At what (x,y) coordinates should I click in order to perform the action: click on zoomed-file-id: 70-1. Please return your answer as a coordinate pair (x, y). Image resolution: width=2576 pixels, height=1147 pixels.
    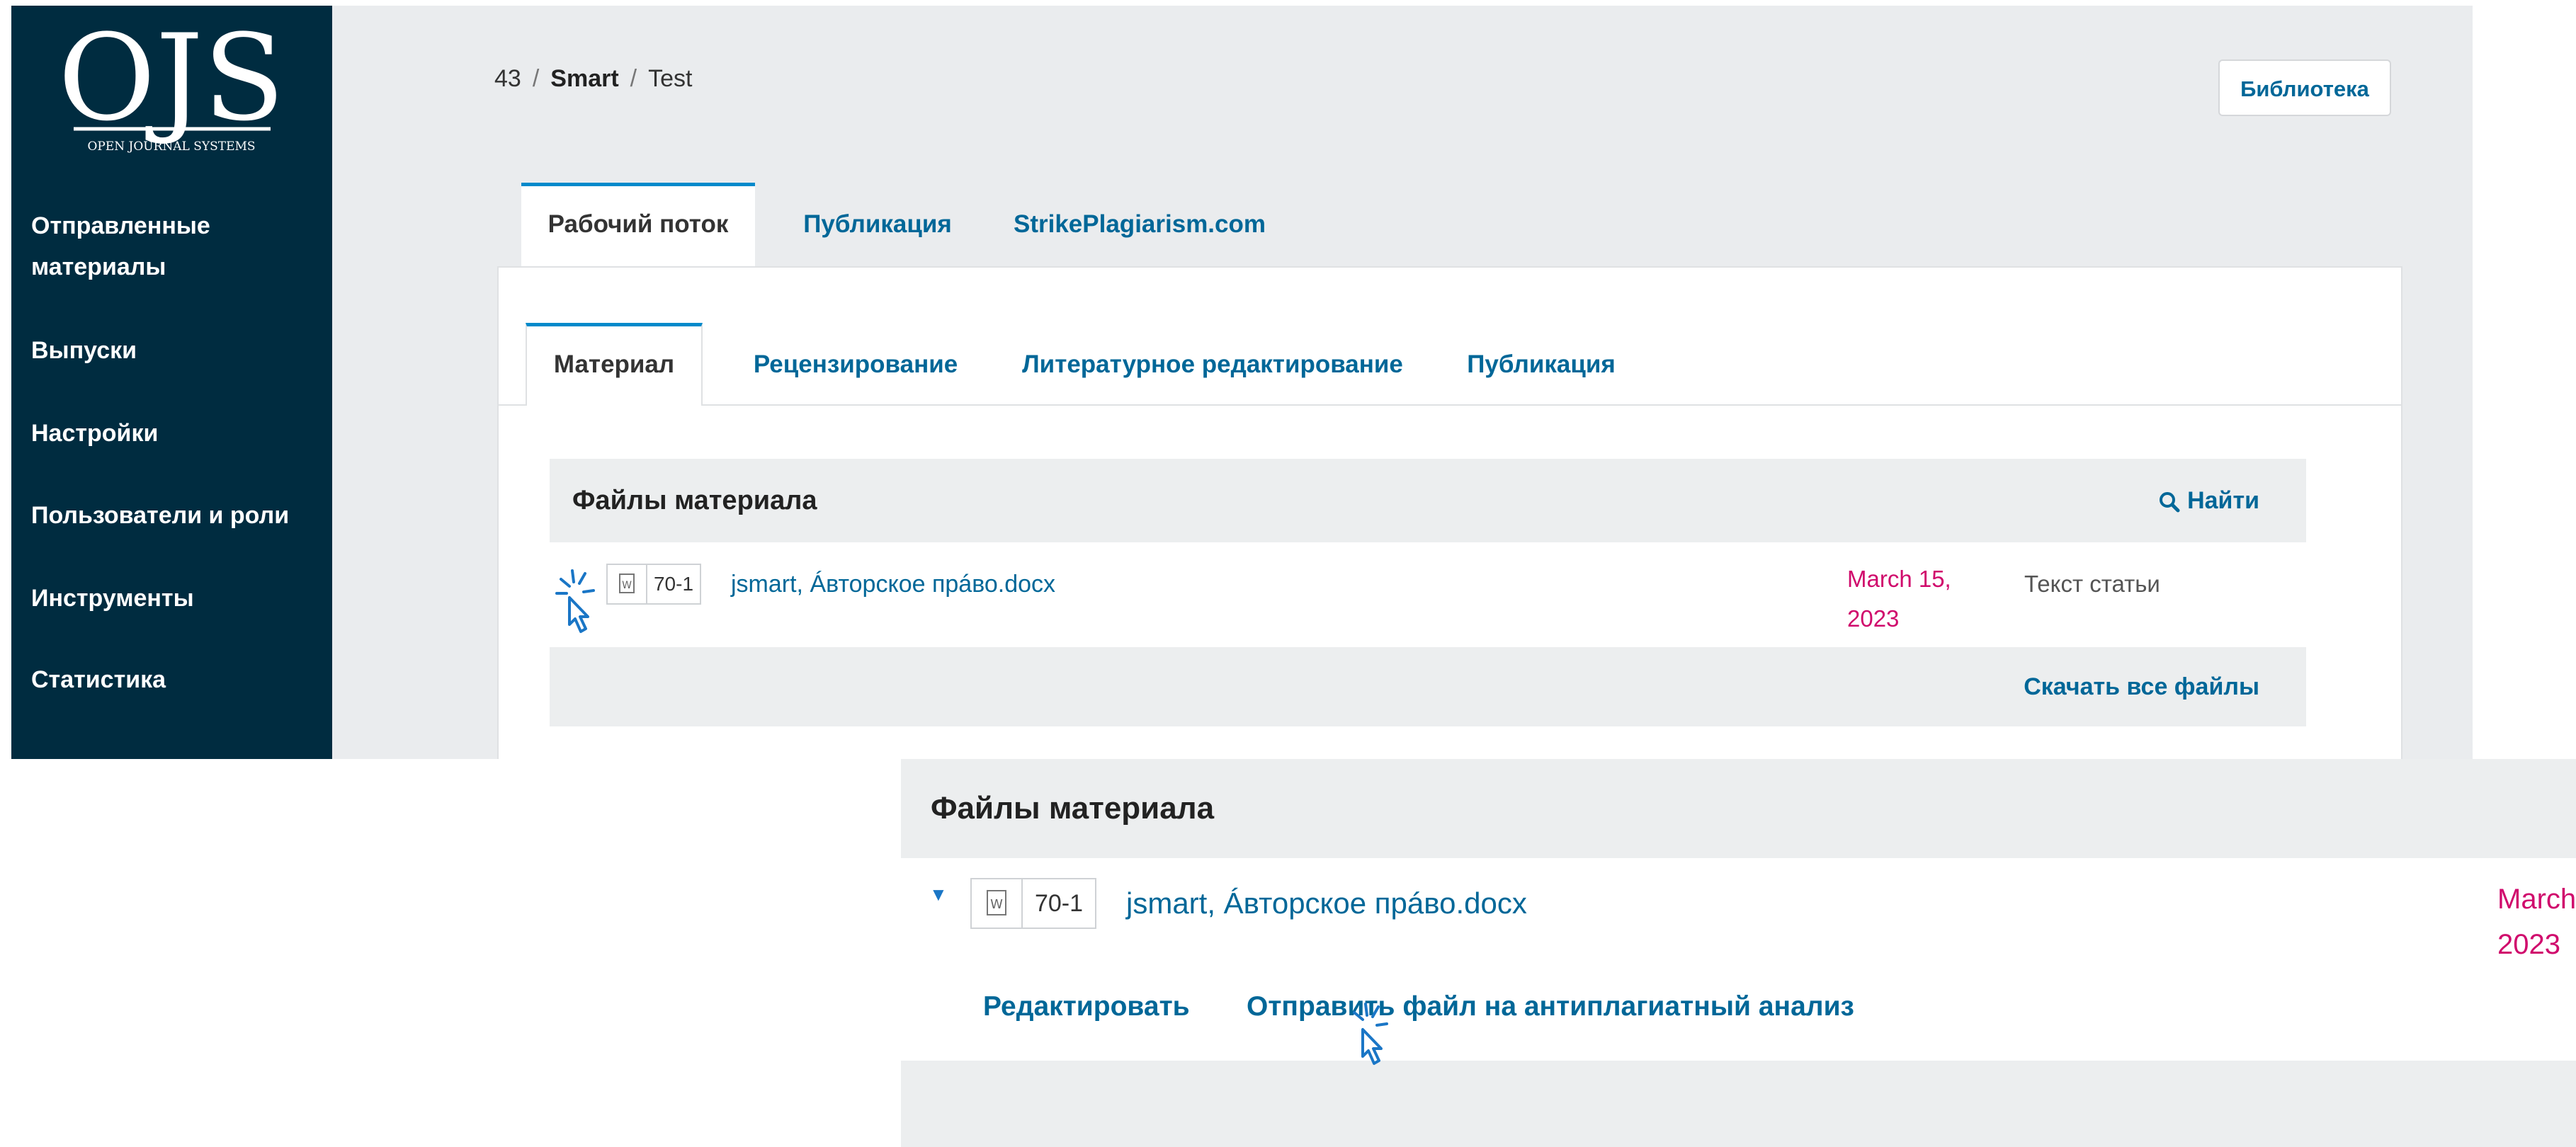
    Looking at the image, I should click on (1058, 903).